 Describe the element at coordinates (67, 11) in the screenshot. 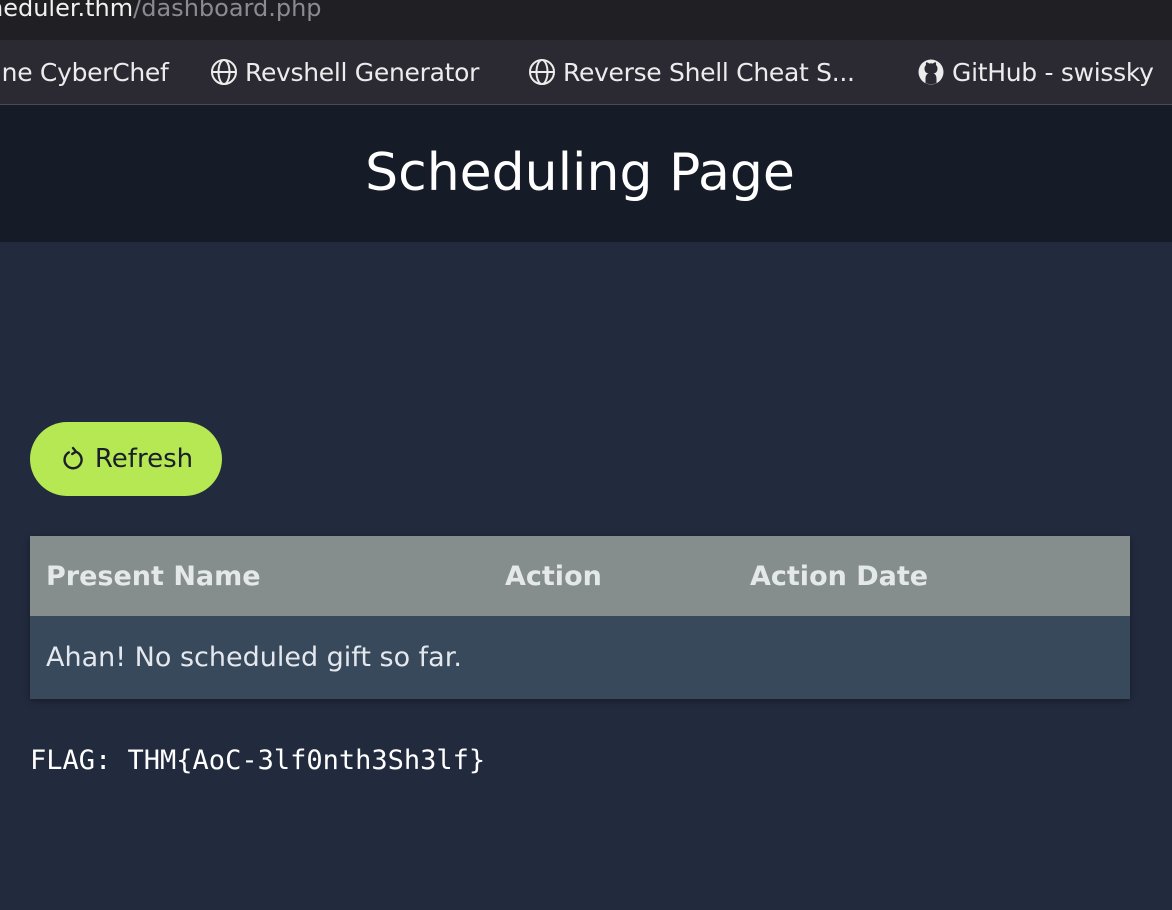

I see `url-host: heduler.thm` at that location.